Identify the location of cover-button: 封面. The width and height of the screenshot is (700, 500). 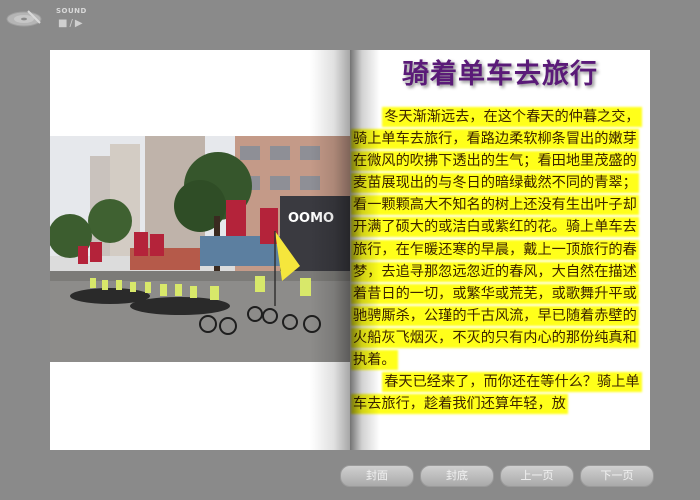
(377, 476).